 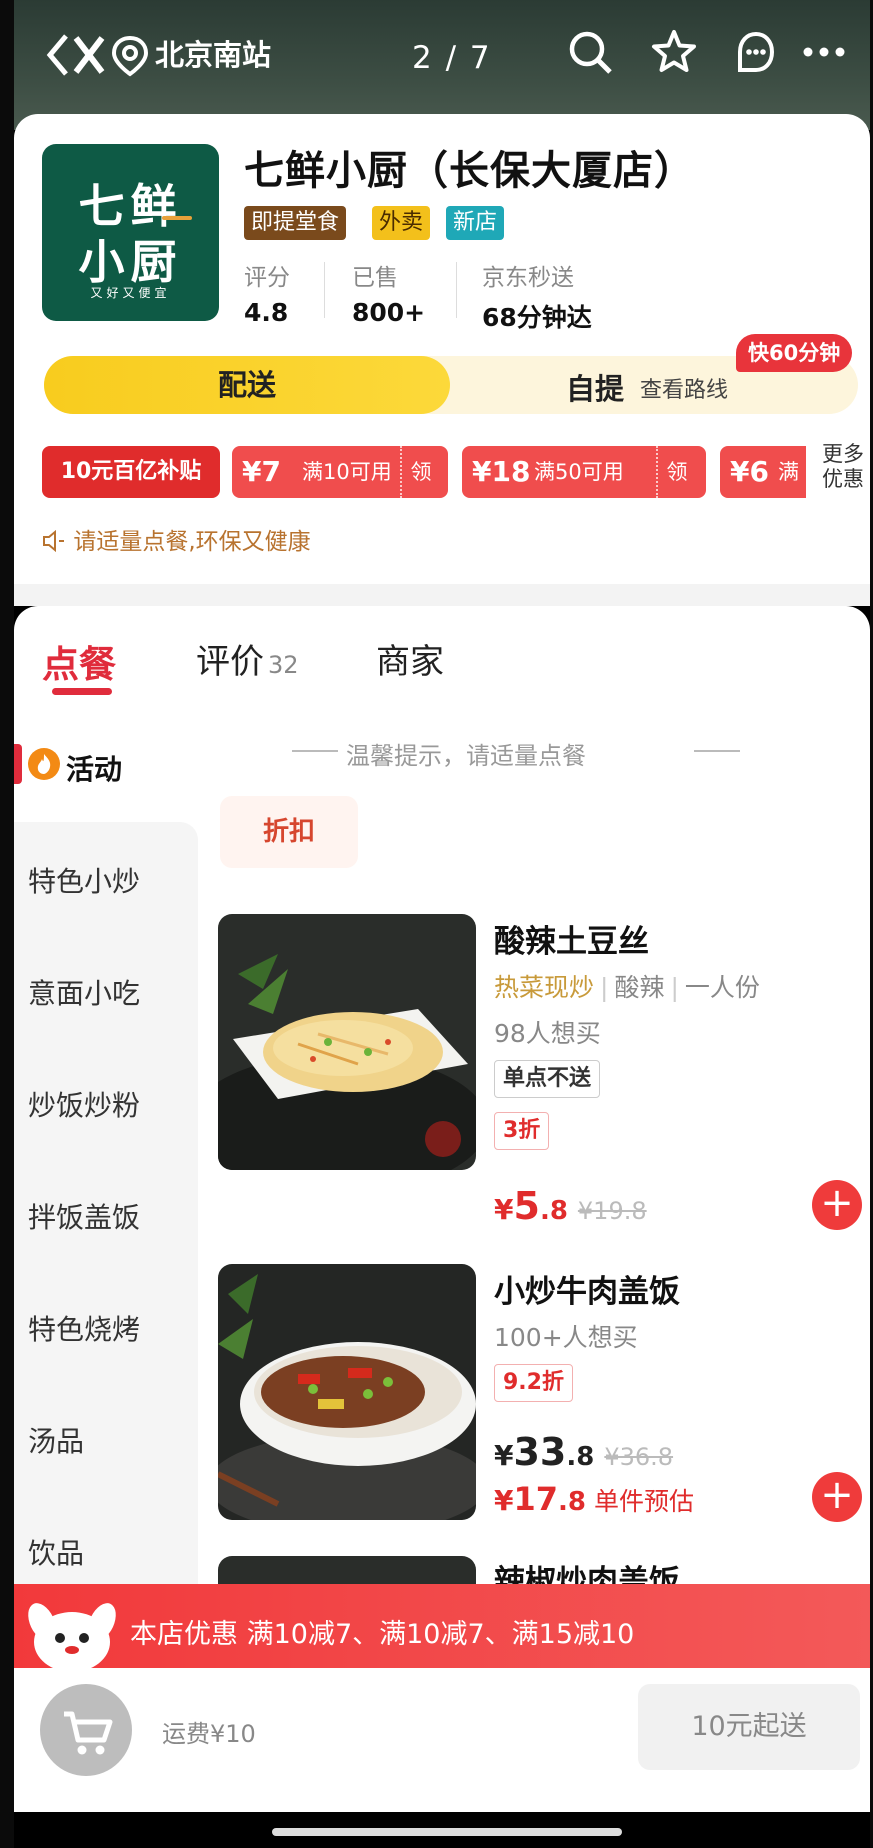 I want to click on price-integer: 17, so click(x=536, y=1499).